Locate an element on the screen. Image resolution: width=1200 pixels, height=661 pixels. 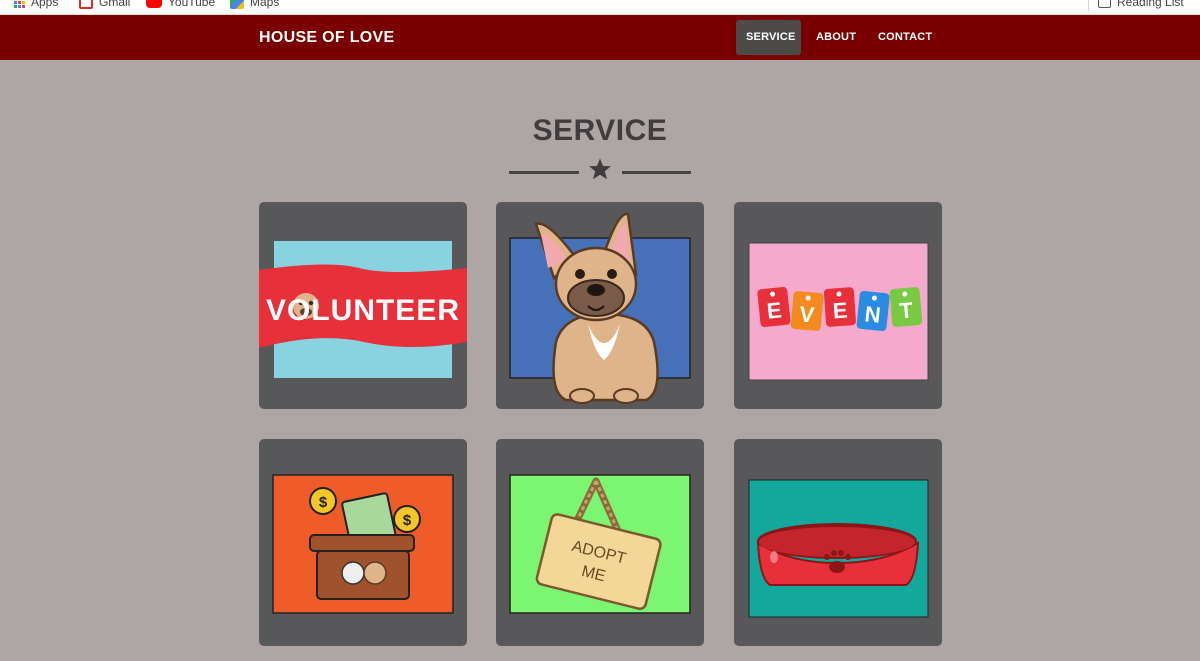
bookmark-label: Apps is located at coordinates (45, 4).